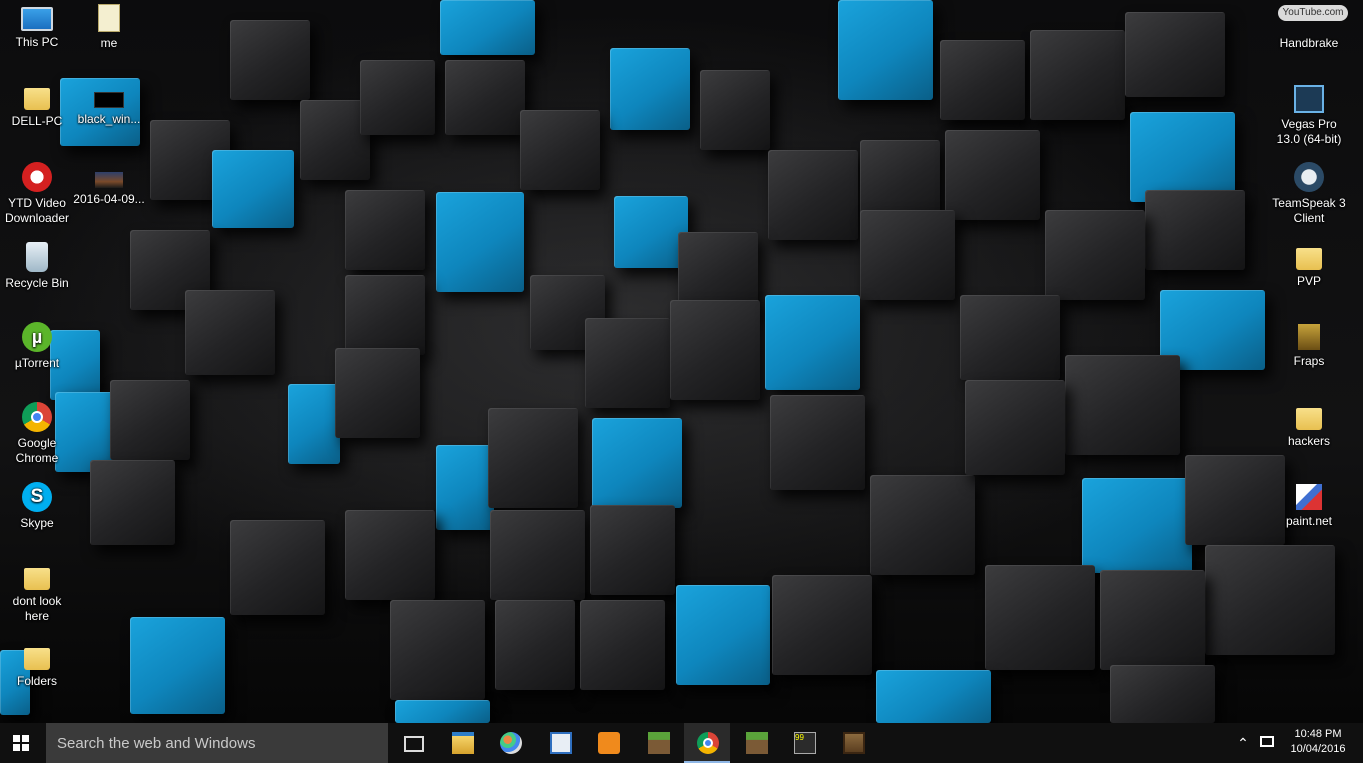 The image size is (1363, 763). I want to click on taskbar-crafting-table, so click(853, 743).